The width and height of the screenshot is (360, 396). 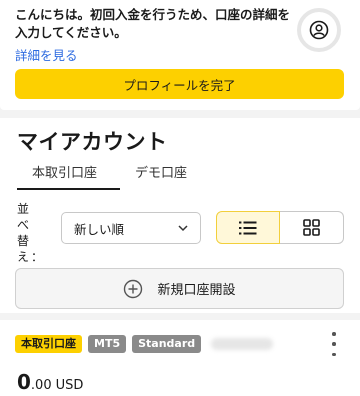 What do you see at coordinates (99, 229) in the screenshot?
I see `sort-select-value: 新しい順` at bounding box center [99, 229].